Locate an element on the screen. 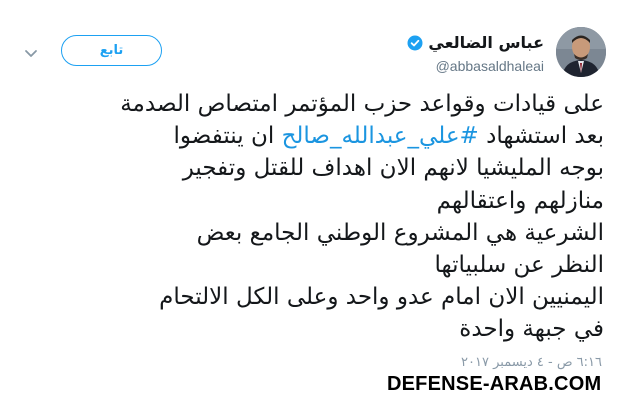 This screenshot has width=624, height=403. author-name-row: عباس الضالعي is located at coordinates (475, 42).